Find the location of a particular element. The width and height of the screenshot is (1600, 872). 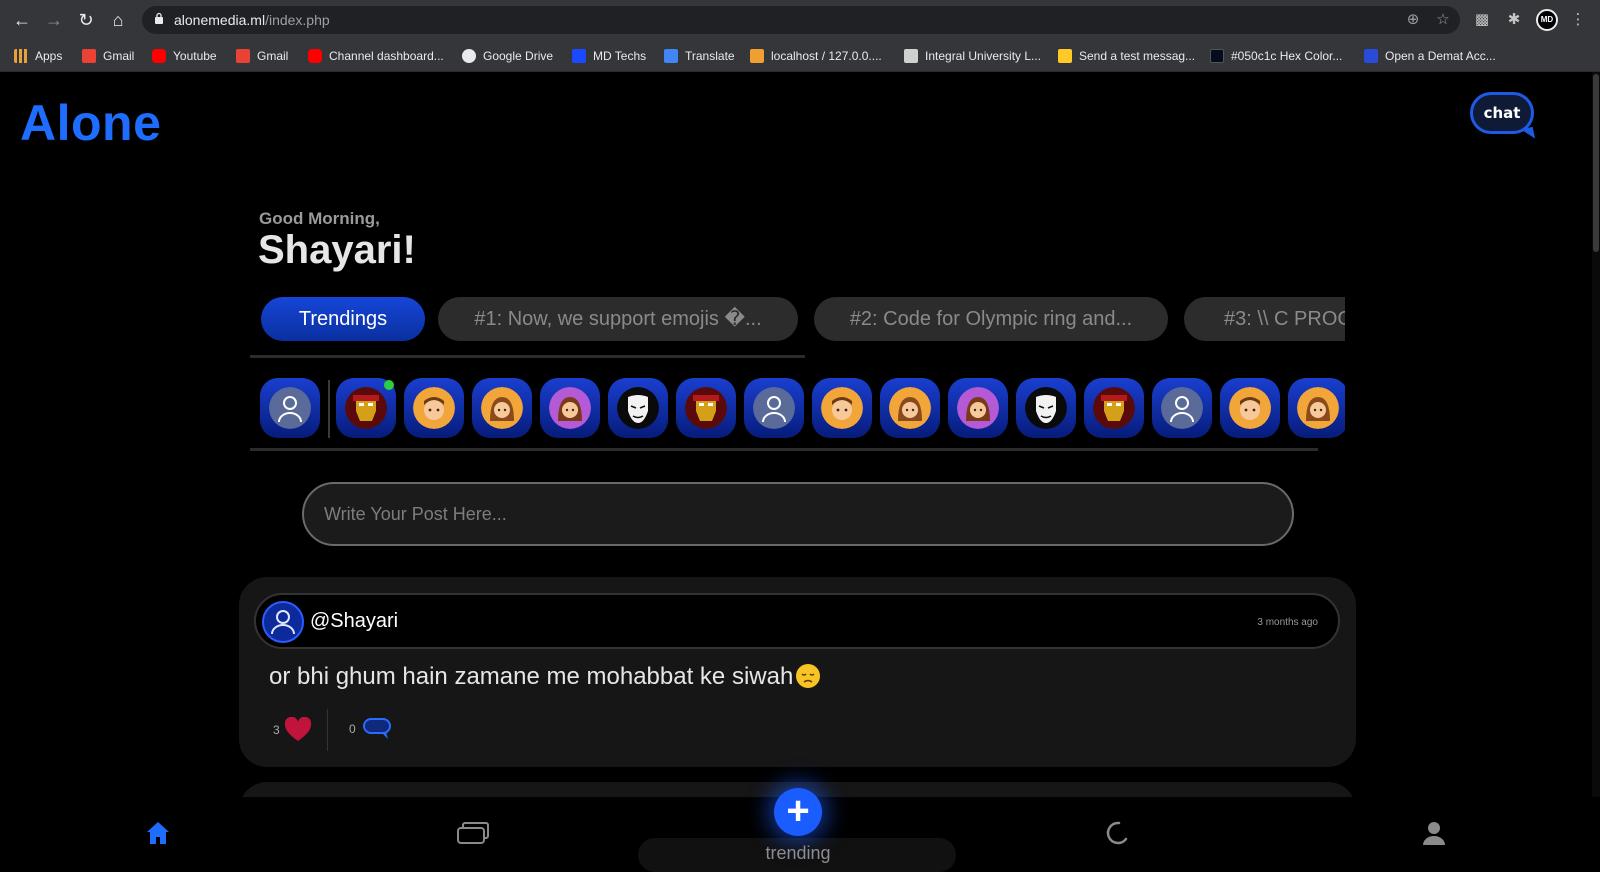

post-actions-divider is located at coordinates (327, 730).